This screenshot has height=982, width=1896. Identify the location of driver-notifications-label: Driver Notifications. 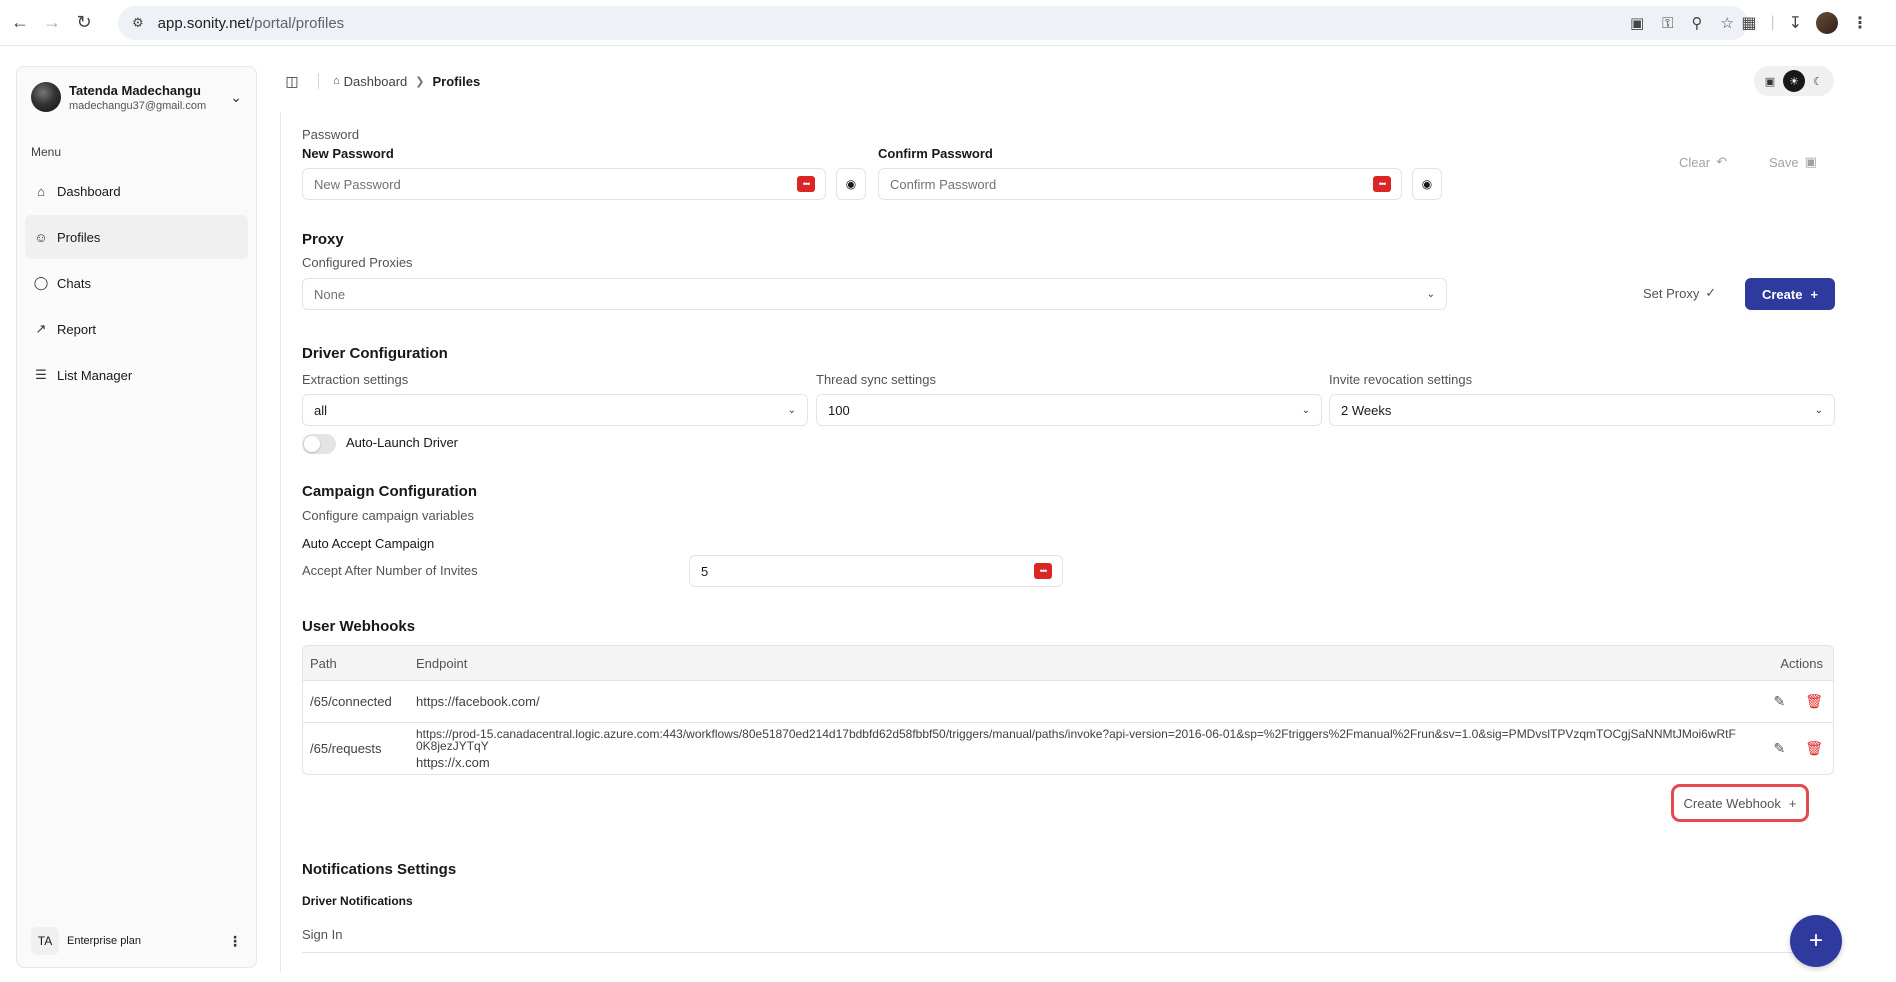
(357, 901).